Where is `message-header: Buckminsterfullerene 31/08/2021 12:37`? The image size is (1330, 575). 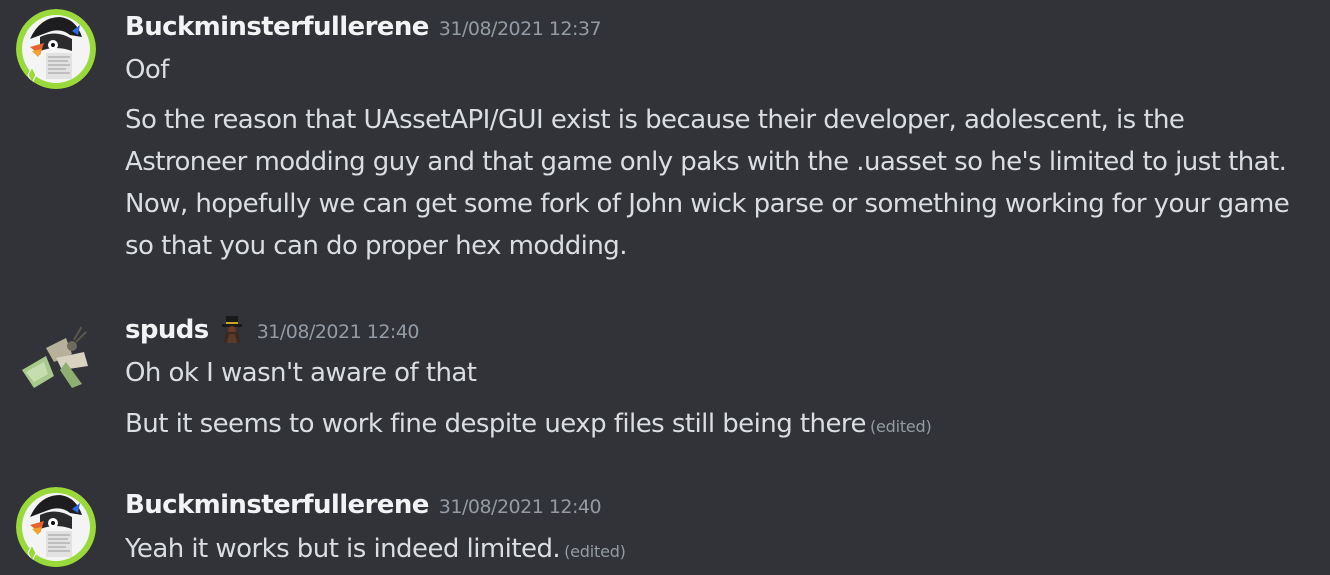 message-header: Buckminsterfullerene 31/08/2021 12:37 is located at coordinates (363, 27).